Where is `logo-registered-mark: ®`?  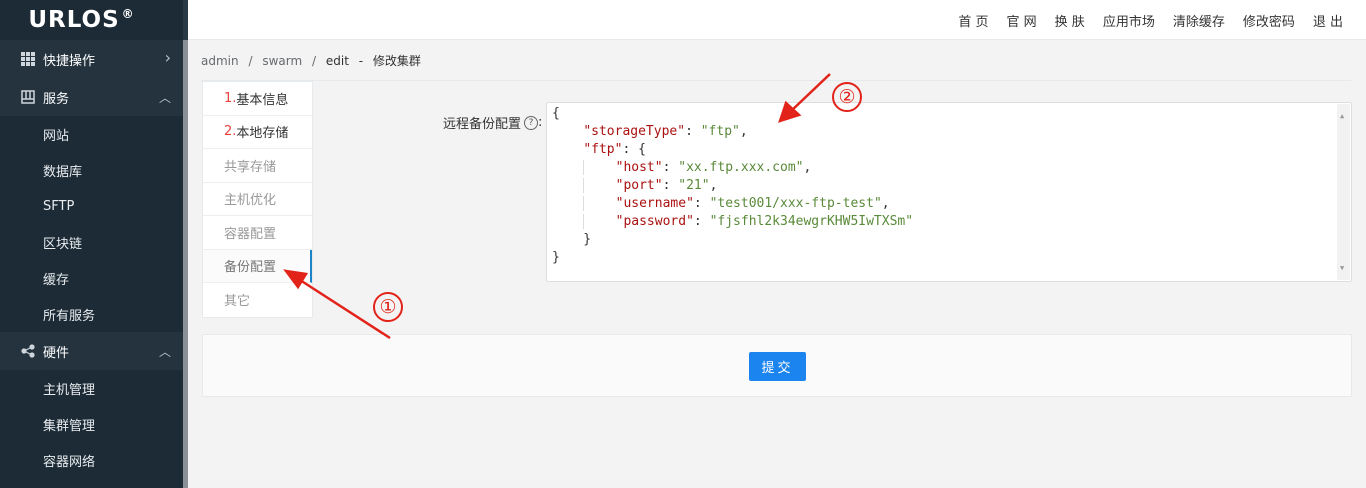 logo-registered-mark: ® is located at coordinates (128, 14).